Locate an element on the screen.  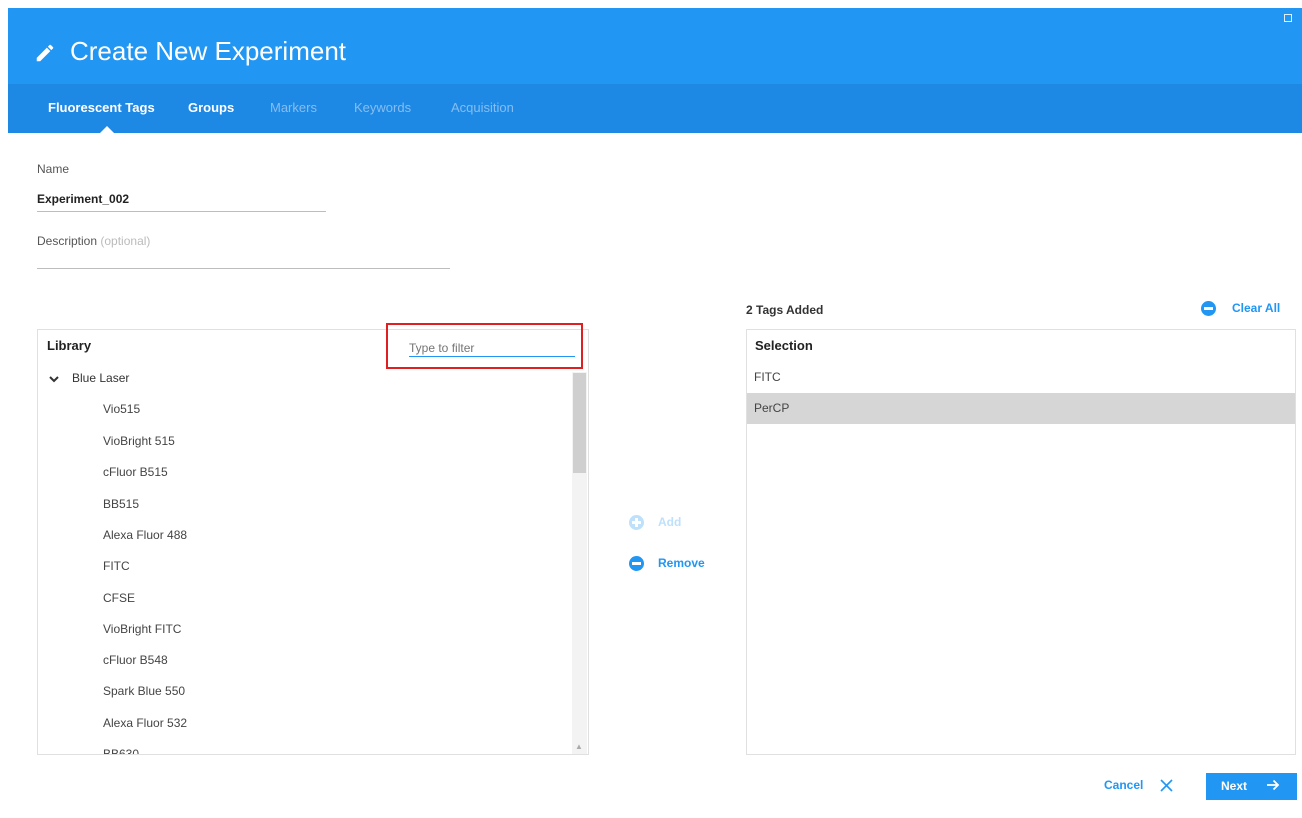
filter-highlight is located at coordinates (484, 346).